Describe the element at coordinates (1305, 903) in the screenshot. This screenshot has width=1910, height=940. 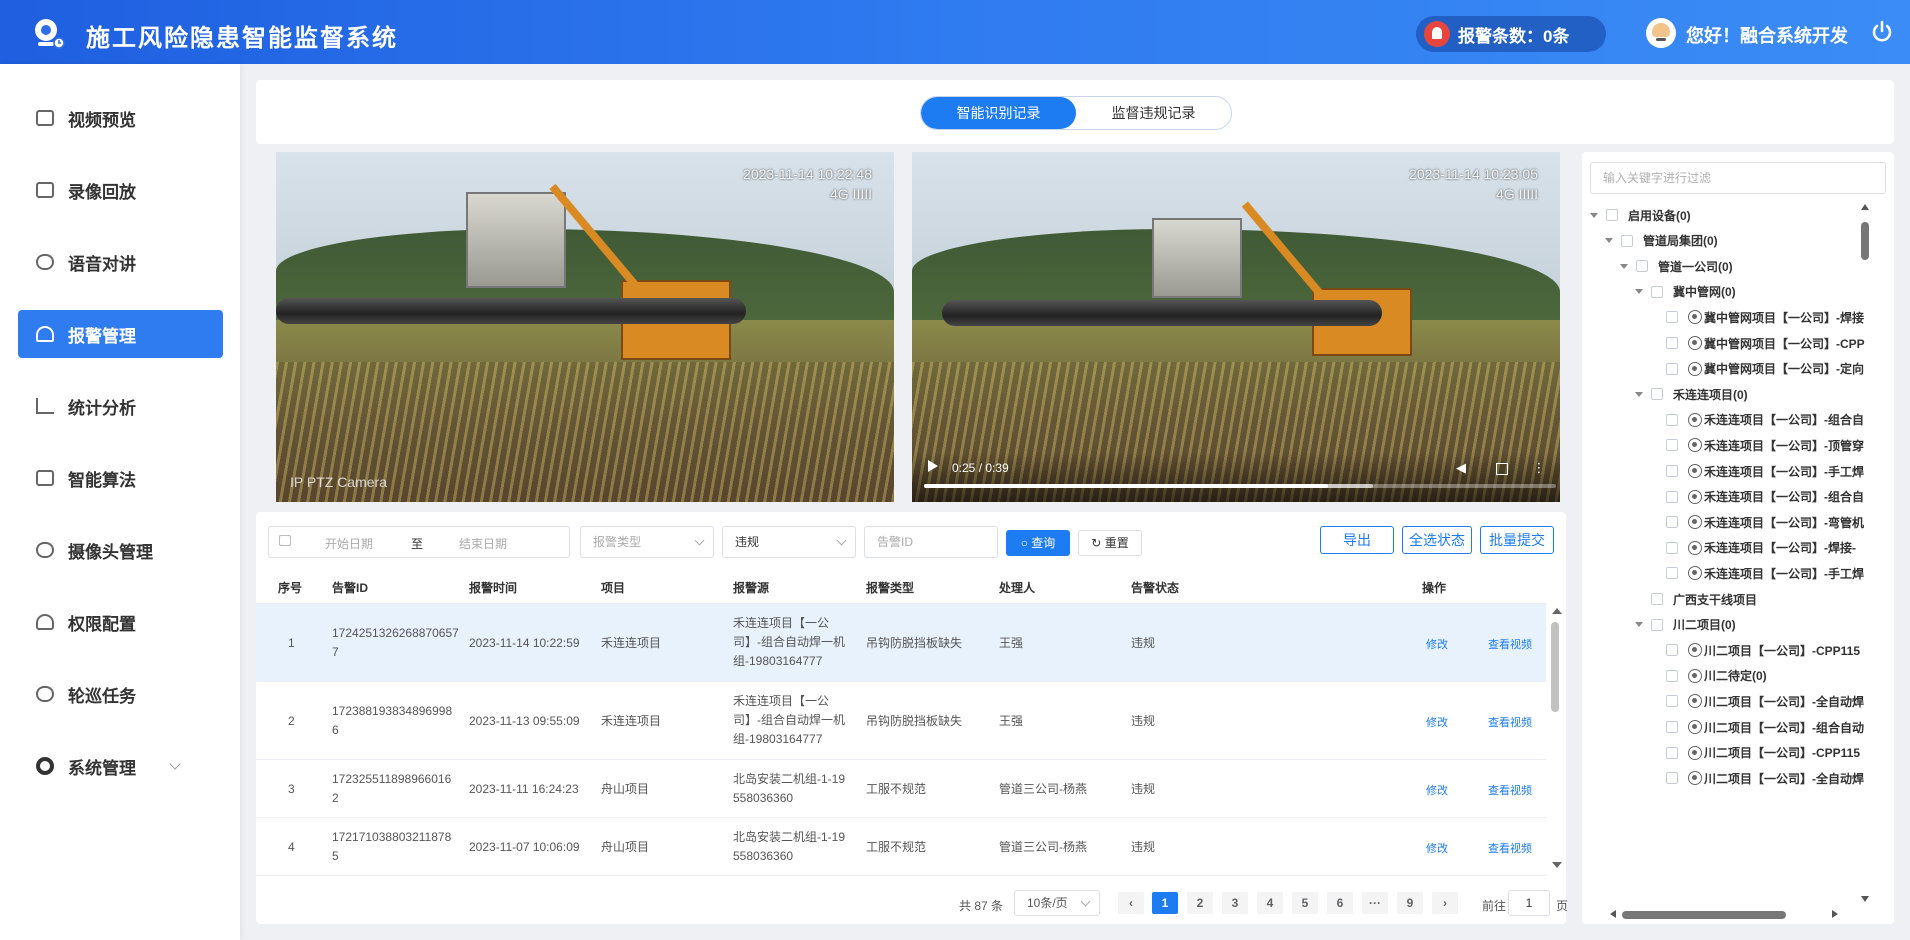
I see `page-button: 5` at that location.